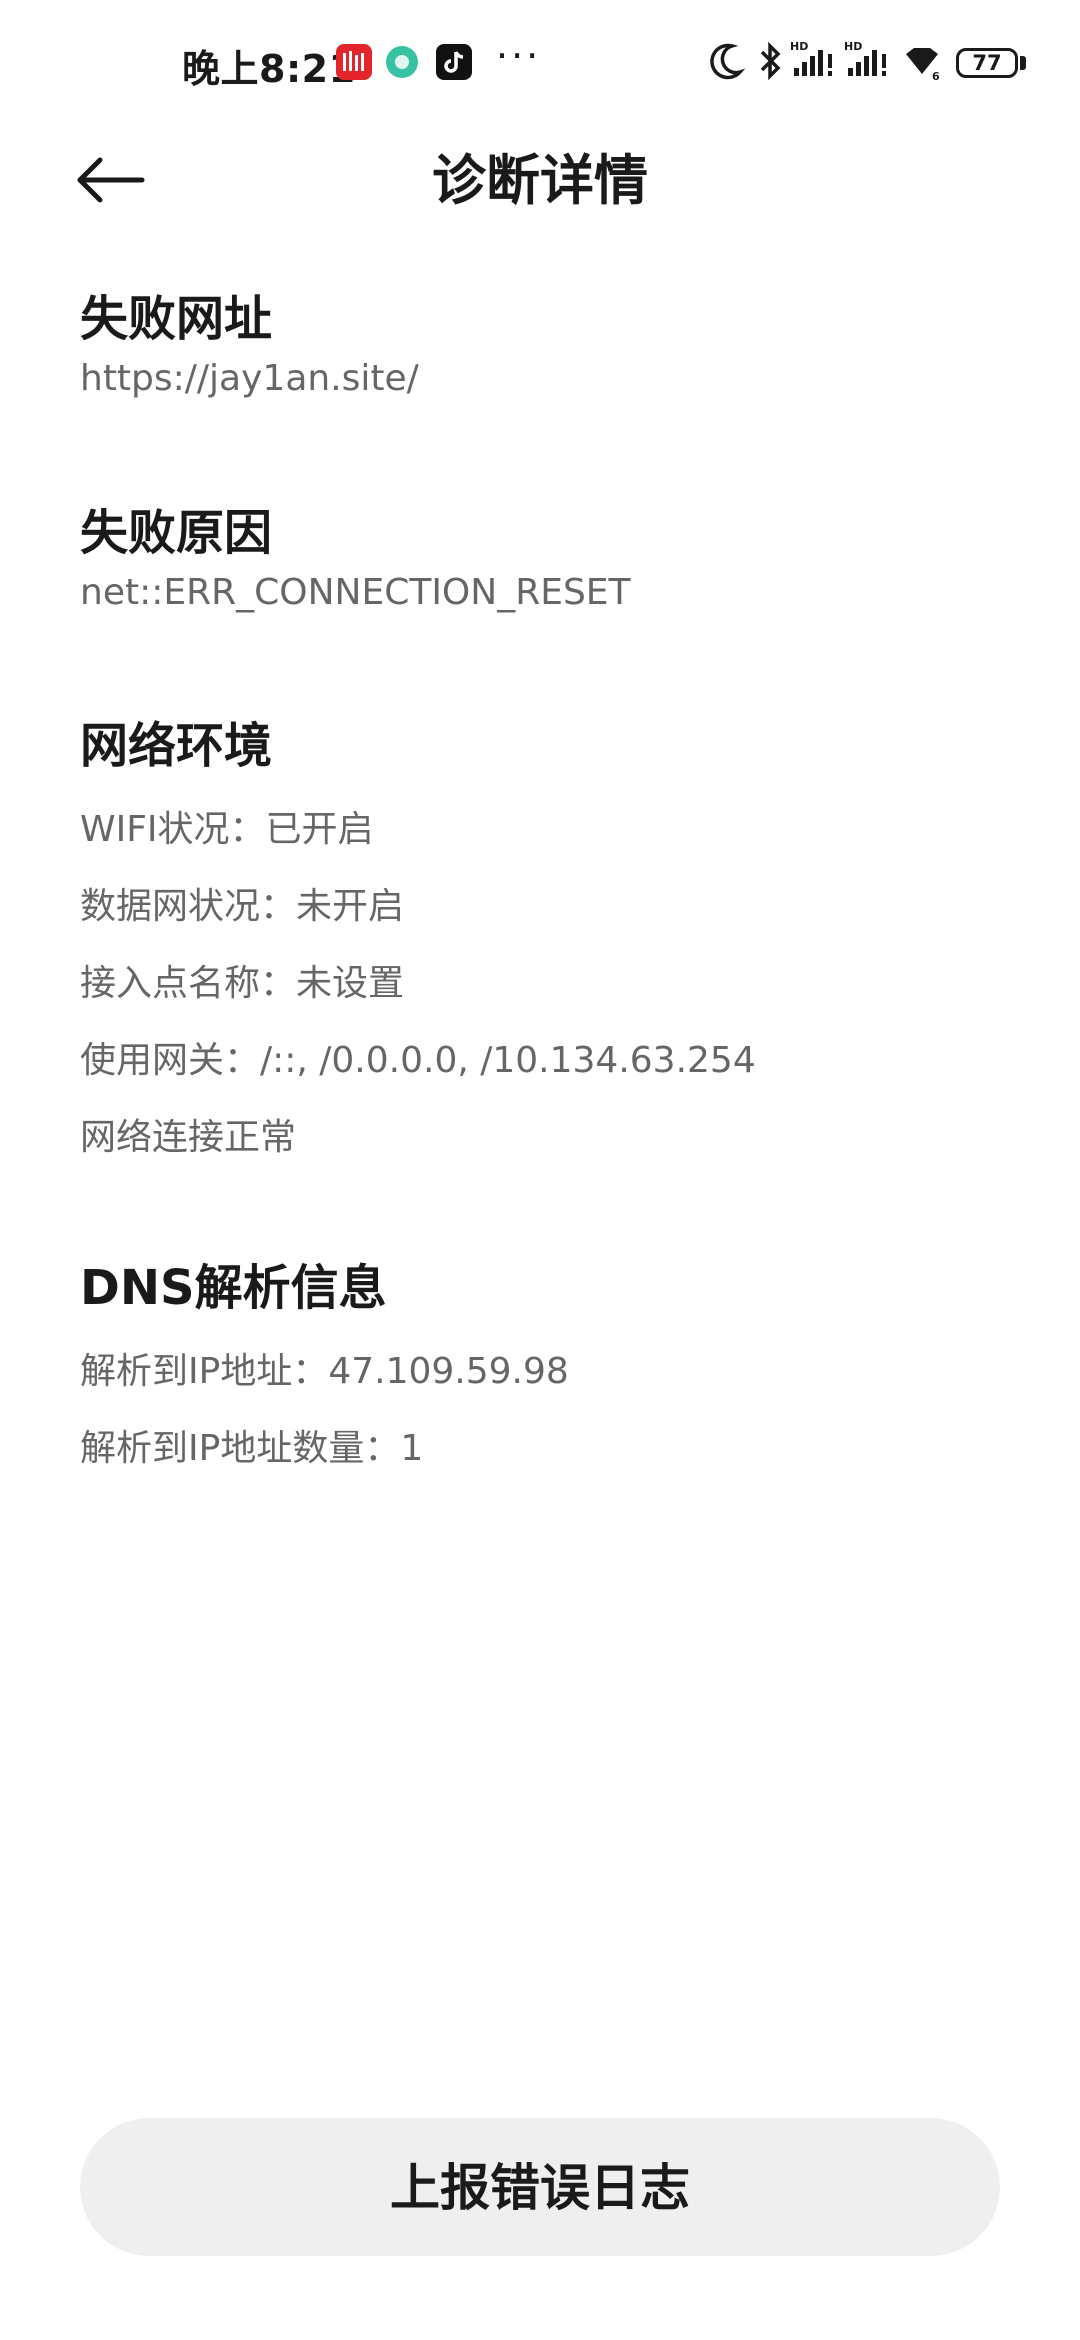  Describe the element at coordinates (771, 64) in the screenshot. I see `bluetooth-icon` at that location.